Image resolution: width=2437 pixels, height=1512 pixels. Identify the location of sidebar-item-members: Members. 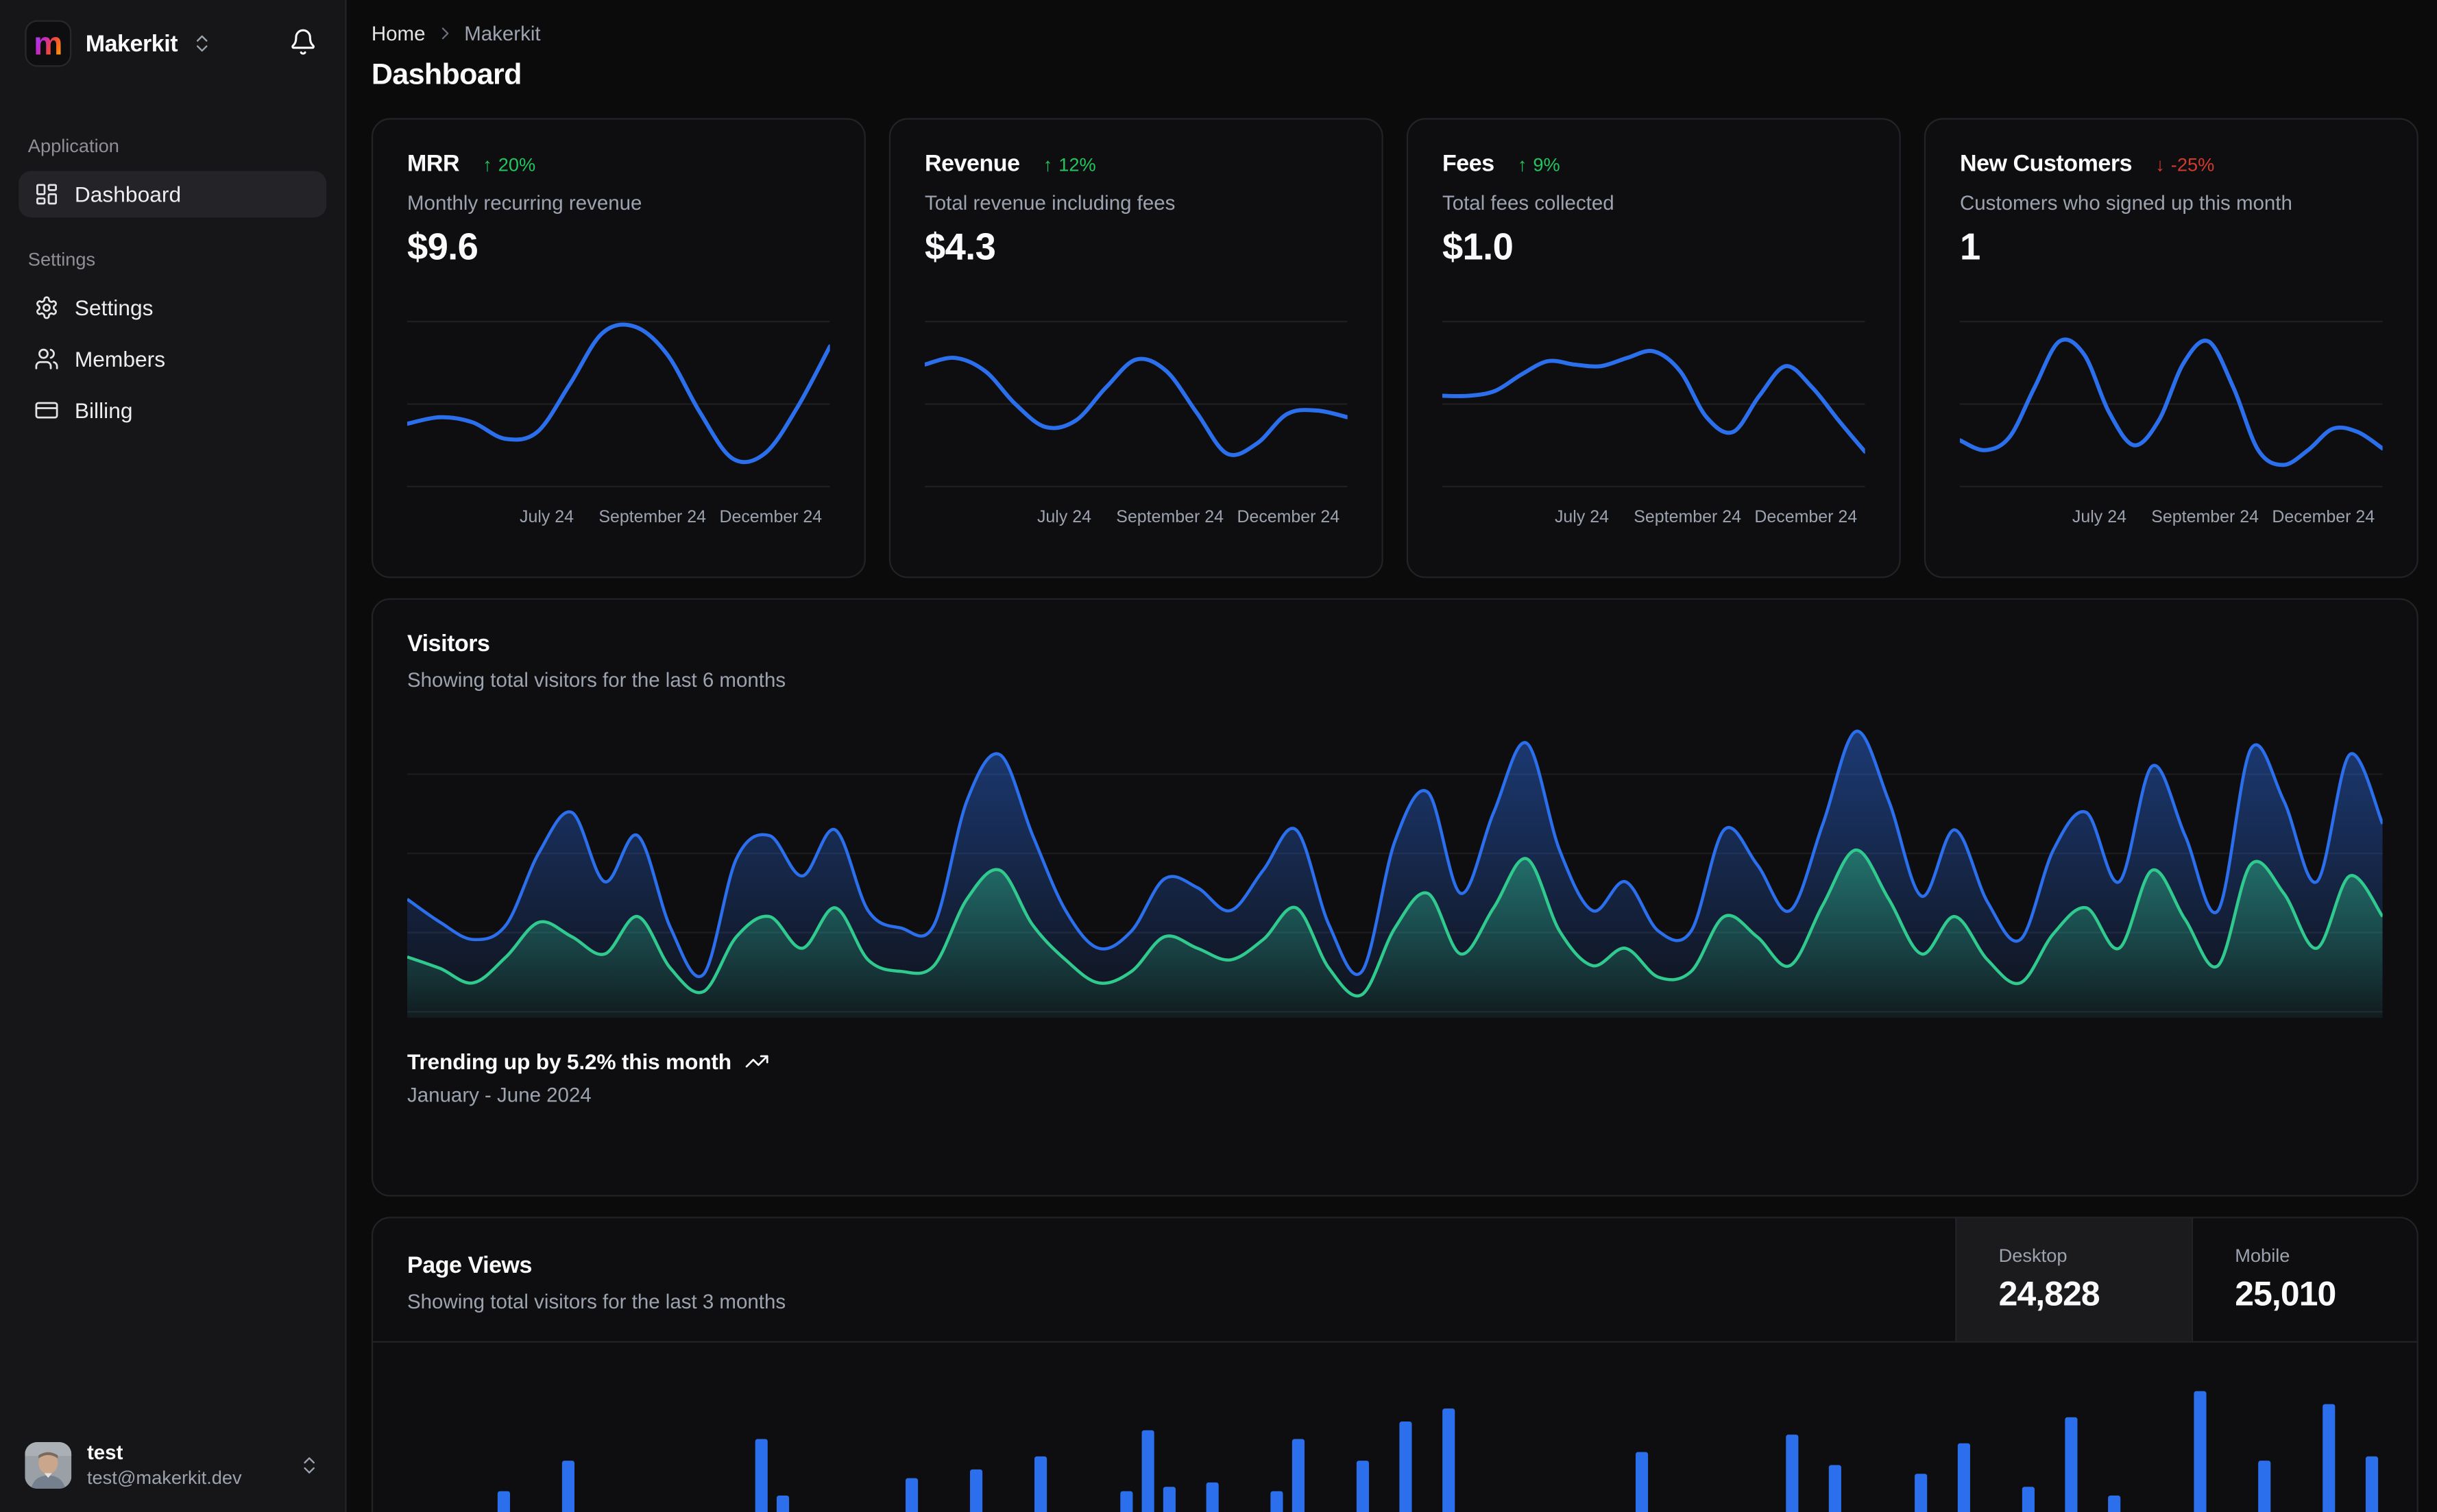
(172, 359).